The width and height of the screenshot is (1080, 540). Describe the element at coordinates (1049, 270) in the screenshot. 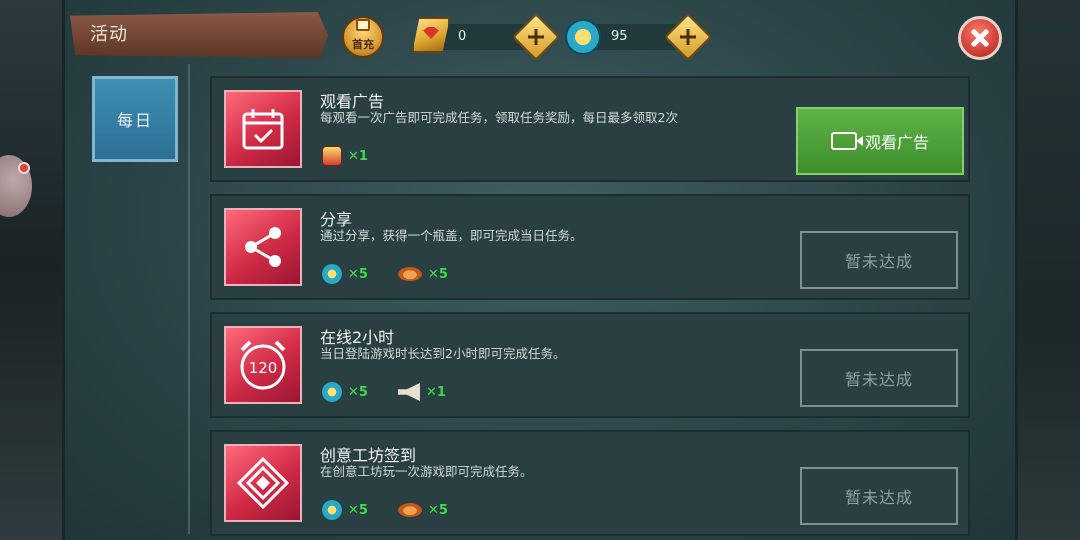

I see `background-right` at that location.